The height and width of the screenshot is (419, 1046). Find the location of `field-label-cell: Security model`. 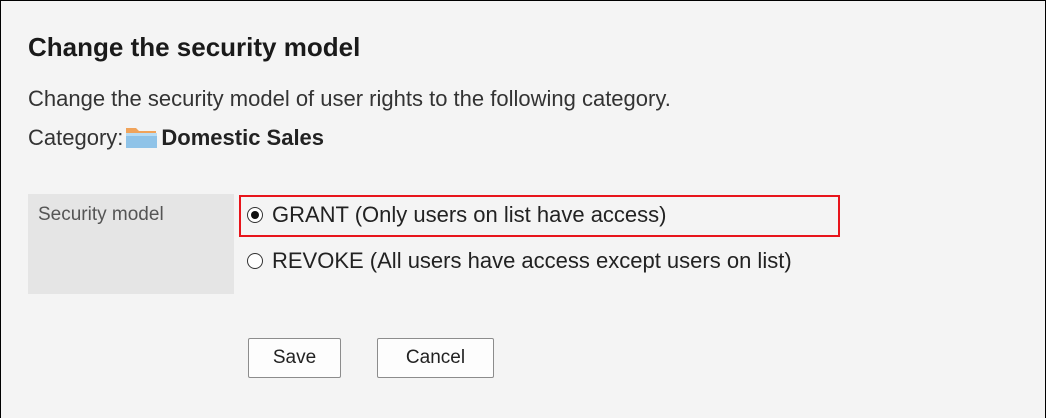

field-label-cell: Security model is located at coordinates (131, 244).